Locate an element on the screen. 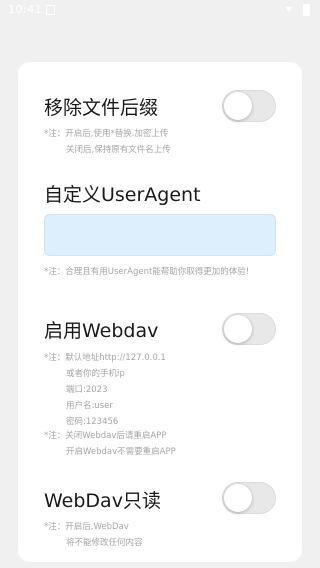  notification-icon is located at coordinates (50, 10).